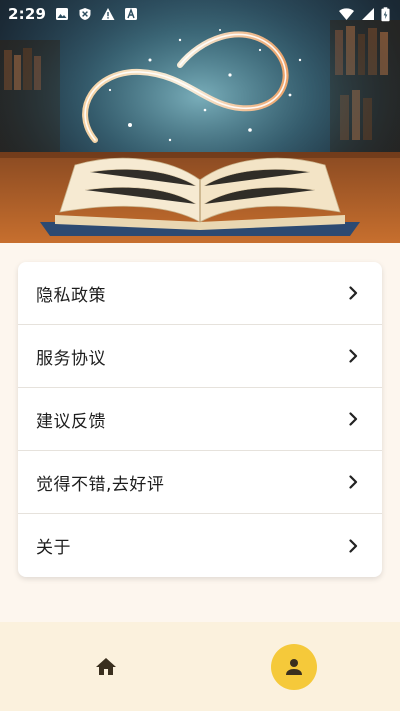 The height and width of the screenshot is (711, 400). Describe the element at coordinates (85, 14) in the screenshot. I see `shield-icon` at that location.